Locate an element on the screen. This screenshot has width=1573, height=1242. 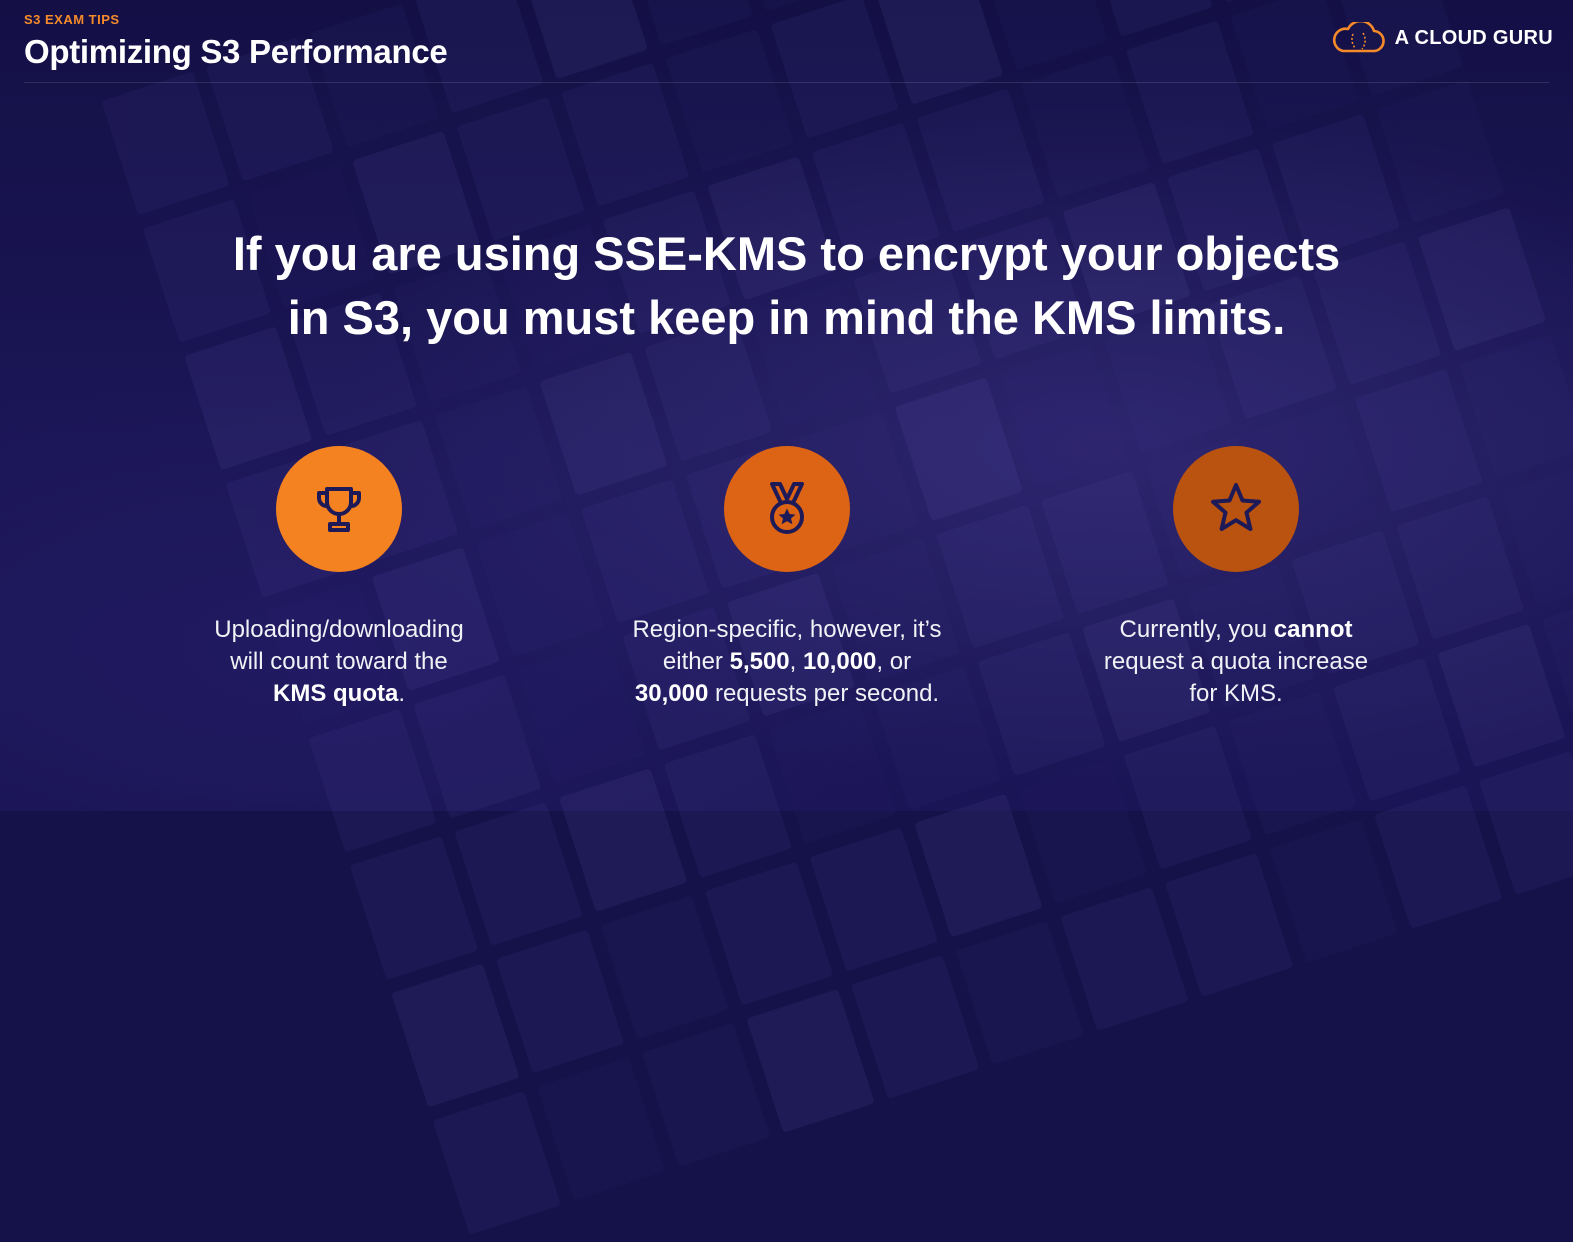
section-eyebrow: S3 EXAM TIPS is located at coordinates (72, 19).